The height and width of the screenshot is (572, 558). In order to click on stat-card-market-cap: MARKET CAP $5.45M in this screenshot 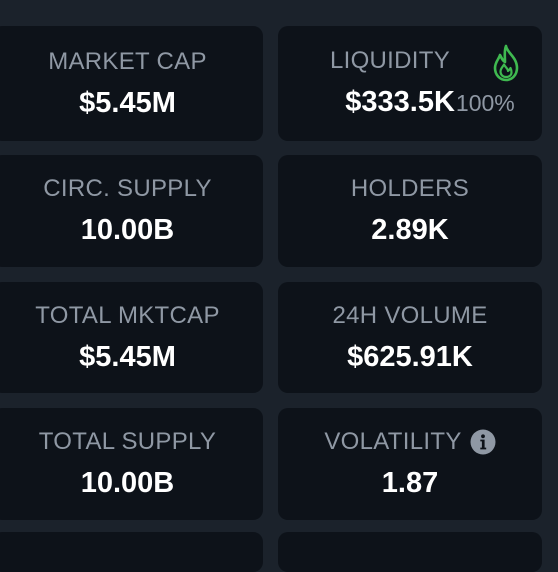, I will do `click(131, 83)`.